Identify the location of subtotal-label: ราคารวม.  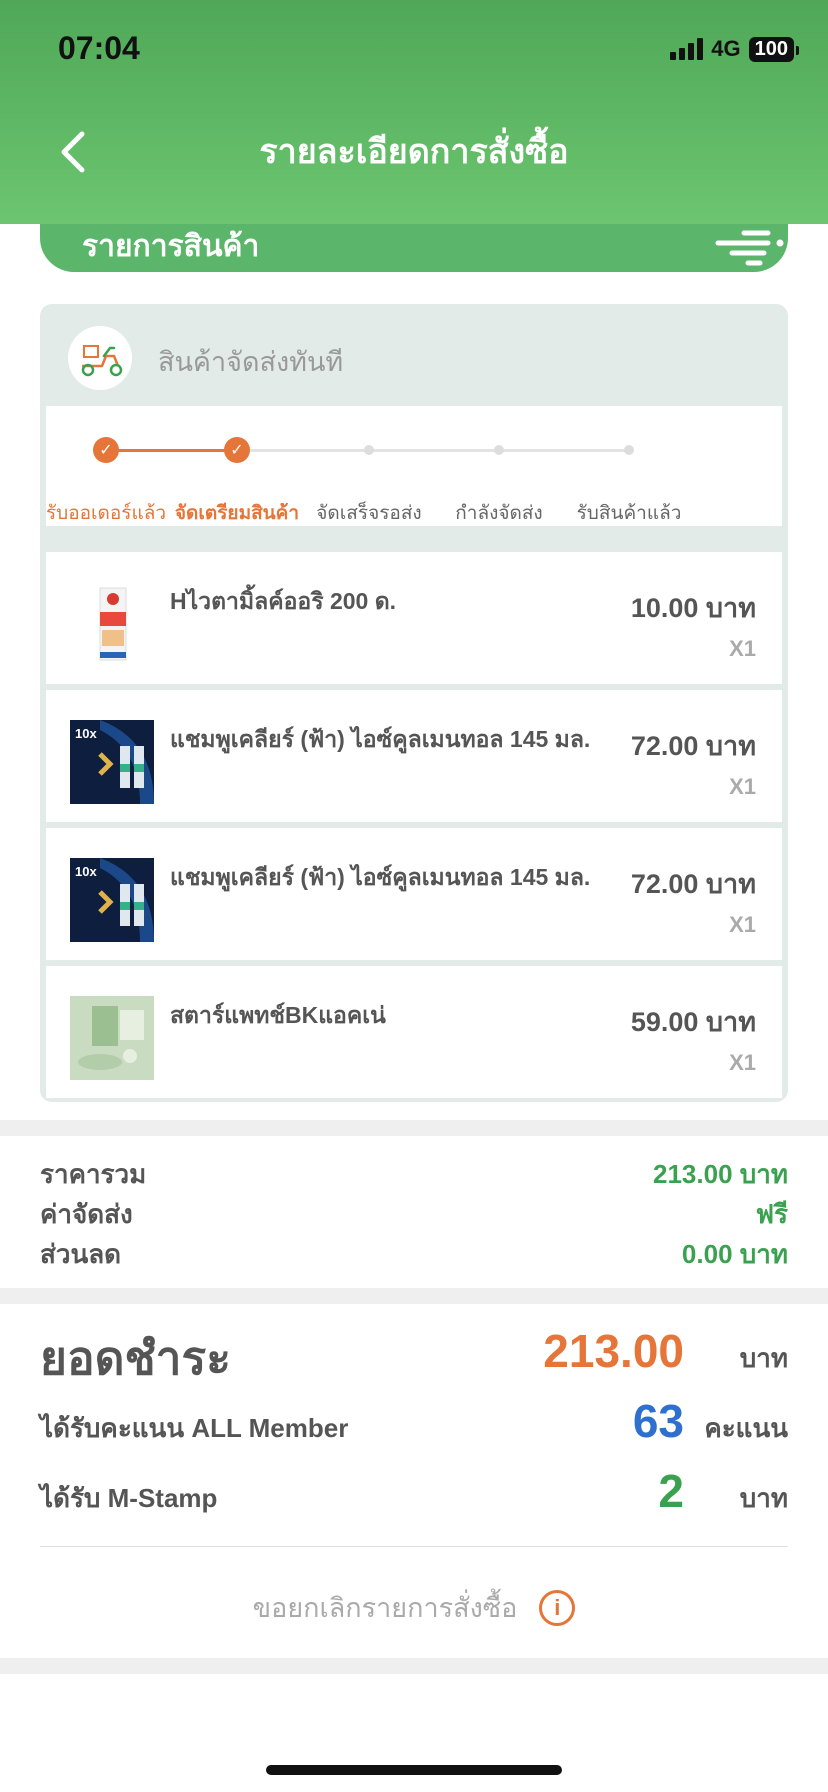
(93, 1174).